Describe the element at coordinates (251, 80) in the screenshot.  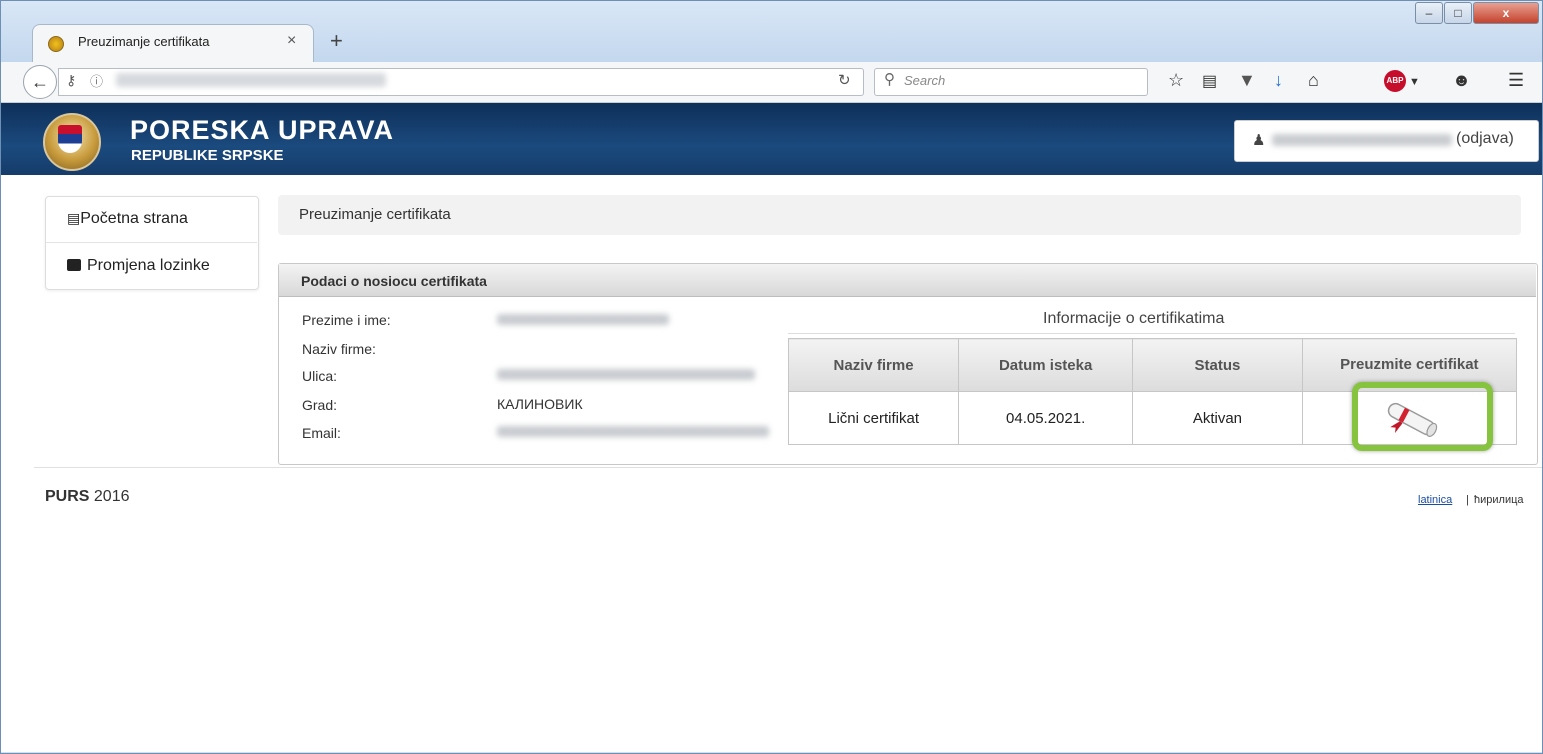
I see `url-text-blurred` at that location.